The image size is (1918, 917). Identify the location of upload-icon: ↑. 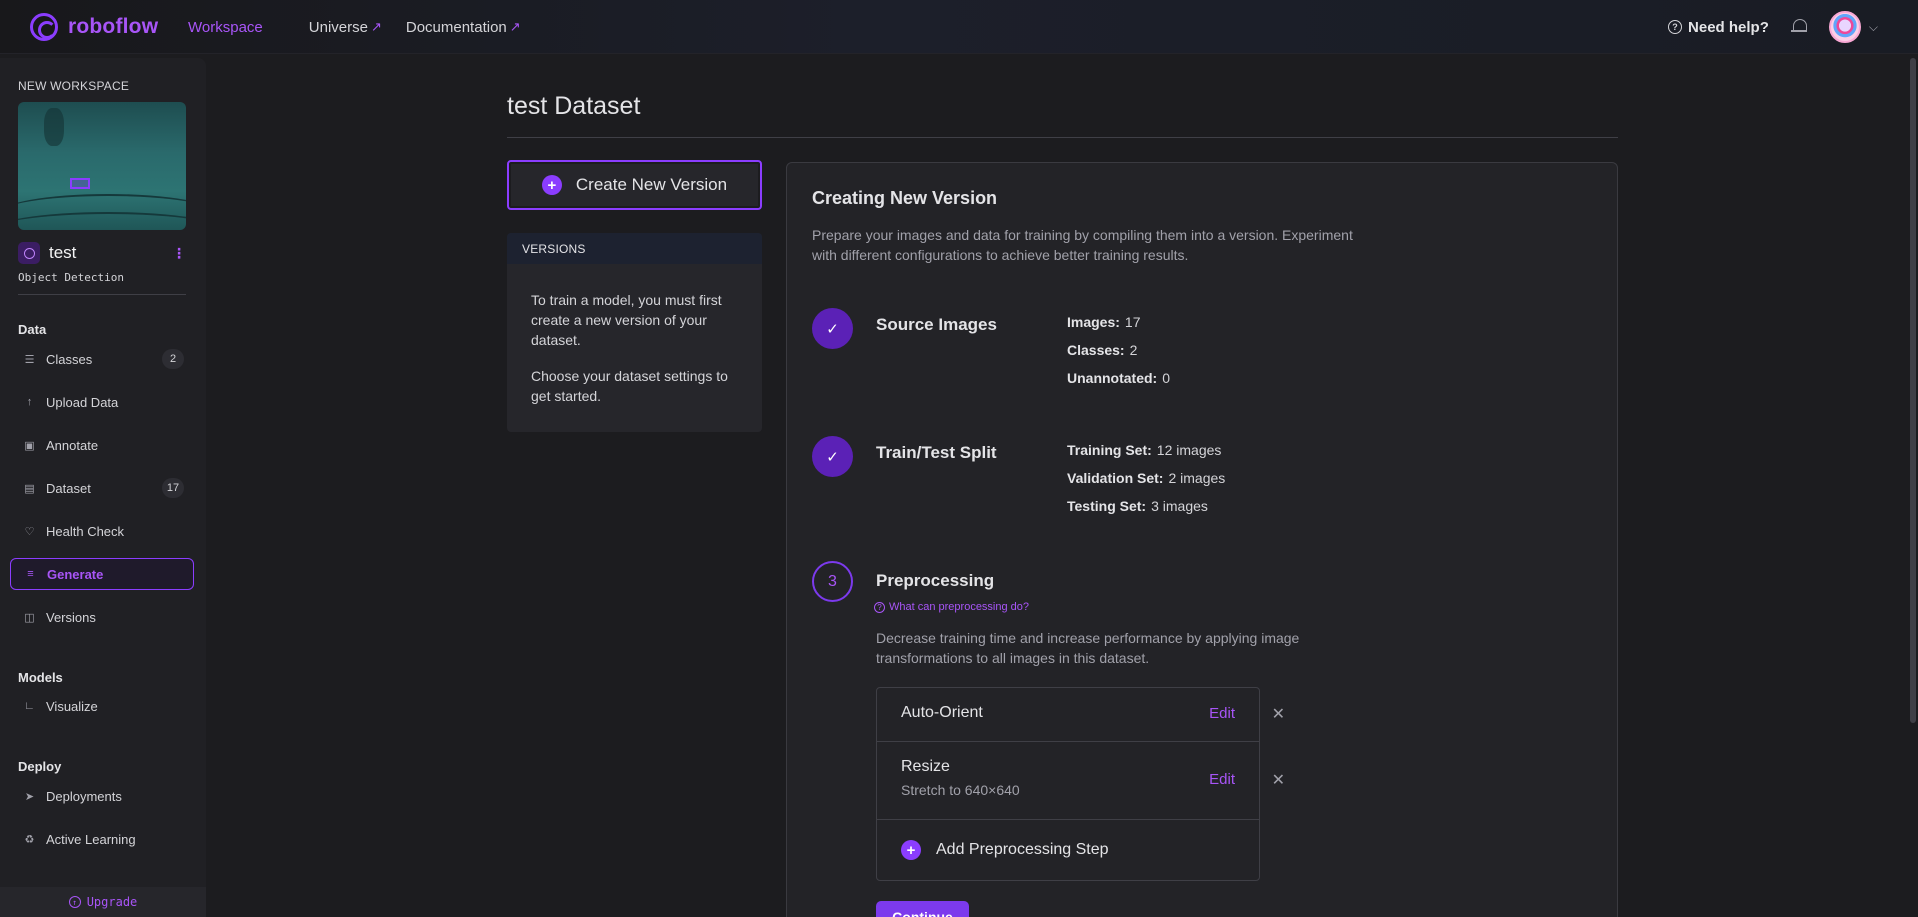
(29, 402).